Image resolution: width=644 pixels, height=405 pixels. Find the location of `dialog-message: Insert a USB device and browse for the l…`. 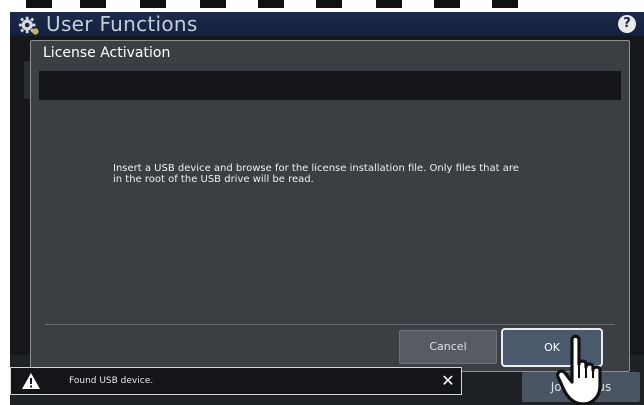

dialog-message: Insert a USB device and browse for the l… is located at coordinates (316, 174).